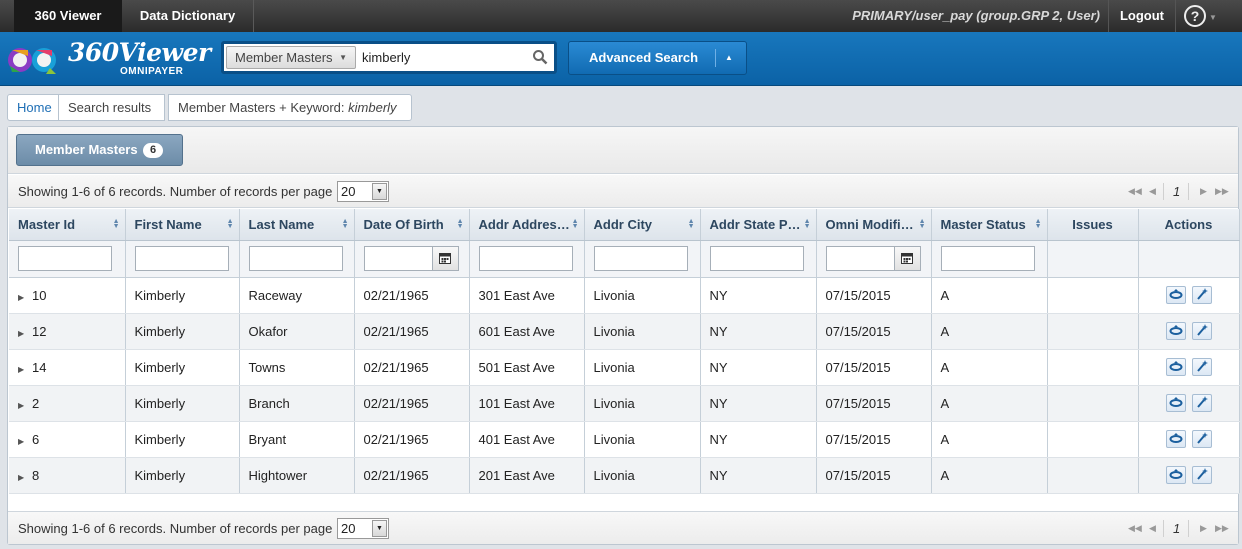  What do you see at coordinates (989, 225) in the screenshot?
I see `column-header-master-status: Master Status ▲ ▼` at bounding box center [989, 225].